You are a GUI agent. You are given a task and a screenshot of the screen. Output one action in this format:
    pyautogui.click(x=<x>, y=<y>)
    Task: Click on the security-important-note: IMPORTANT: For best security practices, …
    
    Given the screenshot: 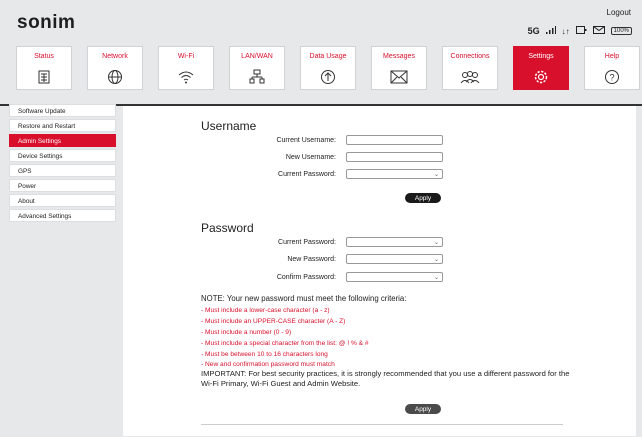 What is the action you would take?
    pyautogui.click(x=385, y=378)
    